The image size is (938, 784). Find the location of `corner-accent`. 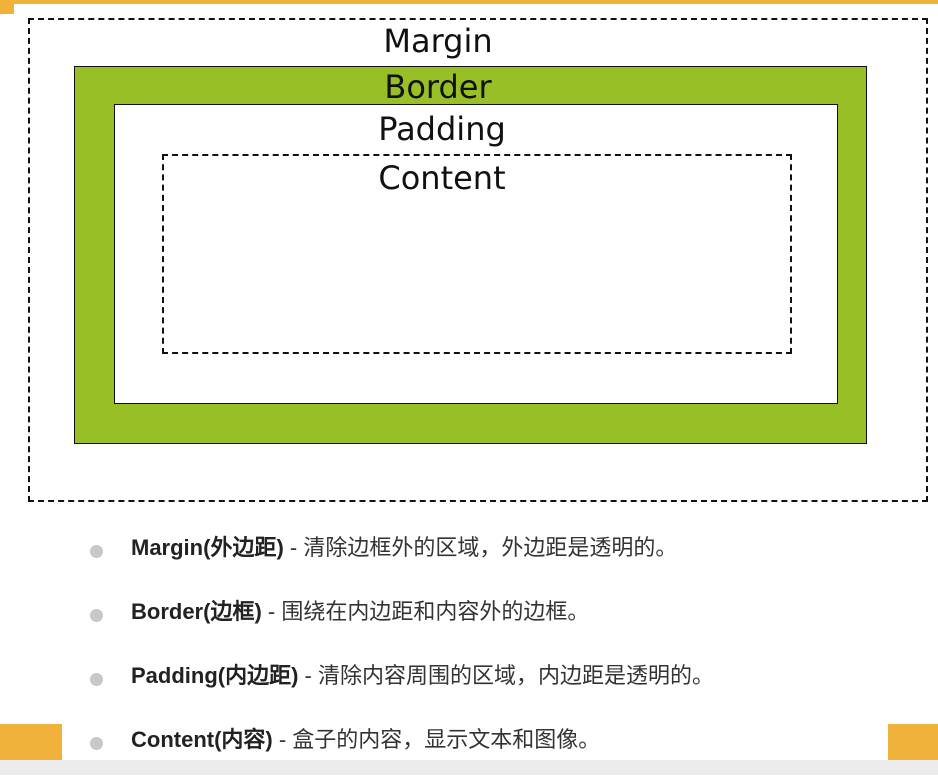

corner-accent is located at coordinates (7, 7).